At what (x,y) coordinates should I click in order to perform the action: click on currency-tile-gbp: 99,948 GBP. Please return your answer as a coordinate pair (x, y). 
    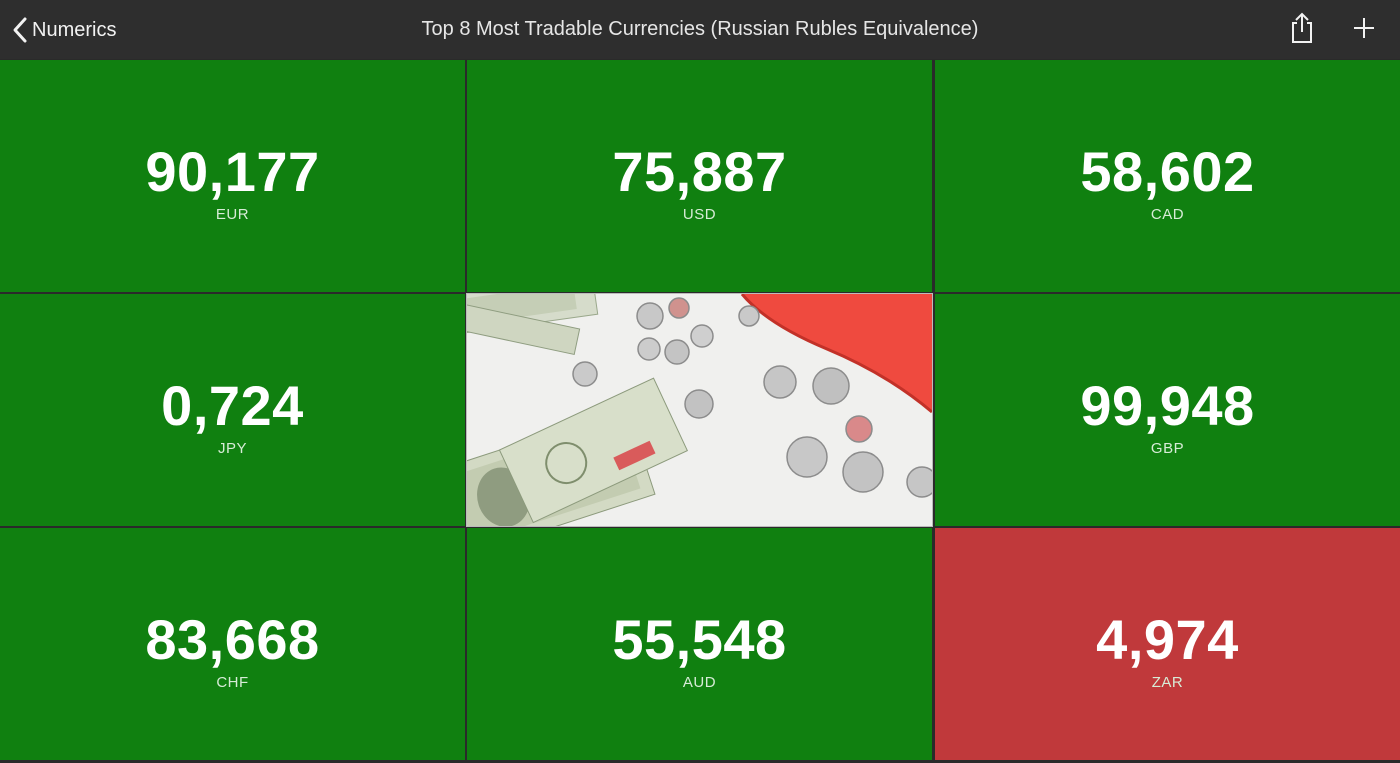
    Looking at the image, I should click on (1167, 410).